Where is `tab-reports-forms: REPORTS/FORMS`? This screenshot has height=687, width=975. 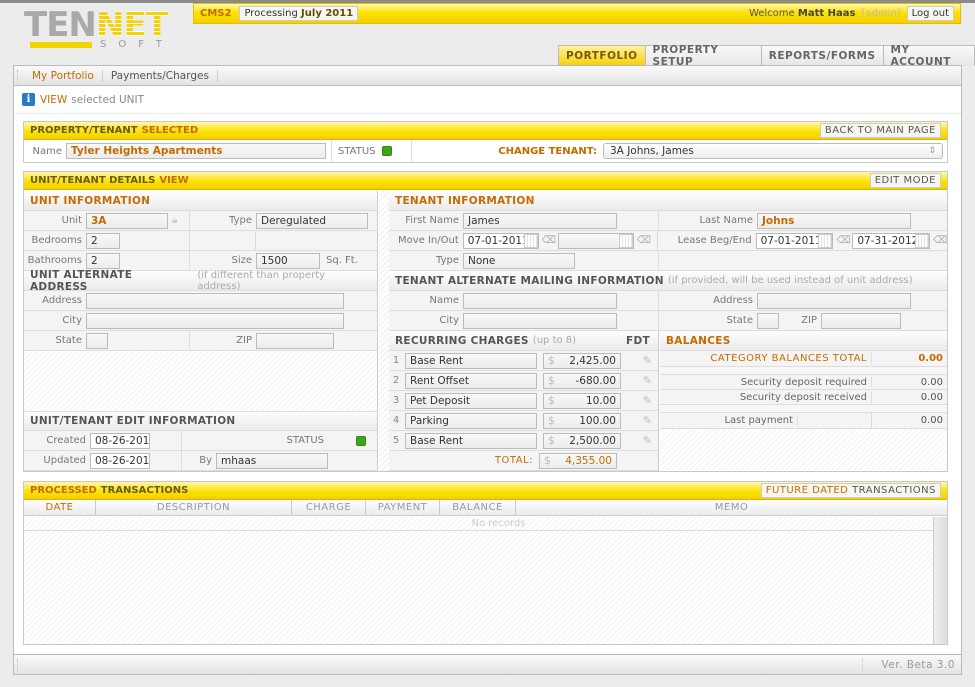 tab-reports-forms: REPORTS/FORMS is located at coordinates (821, 56).